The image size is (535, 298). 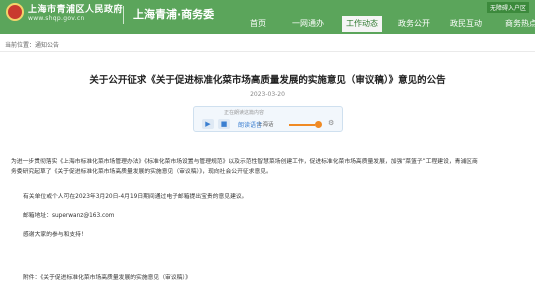 I want to click on nav-item-interaction: 政民互动, so click(x=466, y=24).